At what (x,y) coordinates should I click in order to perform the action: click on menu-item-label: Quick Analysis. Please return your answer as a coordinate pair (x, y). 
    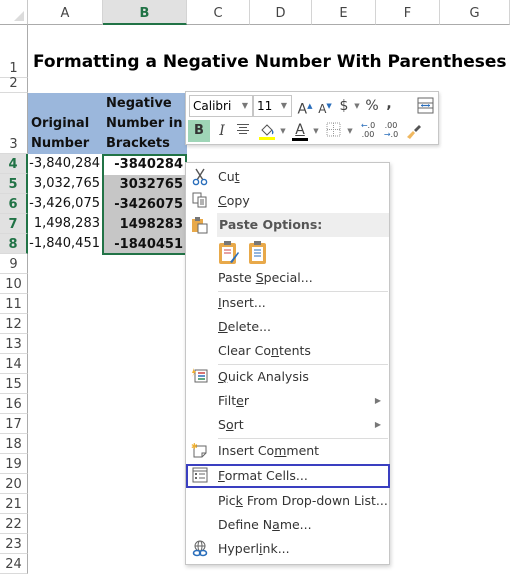
    Looking at the image, I should click on (263, 376).